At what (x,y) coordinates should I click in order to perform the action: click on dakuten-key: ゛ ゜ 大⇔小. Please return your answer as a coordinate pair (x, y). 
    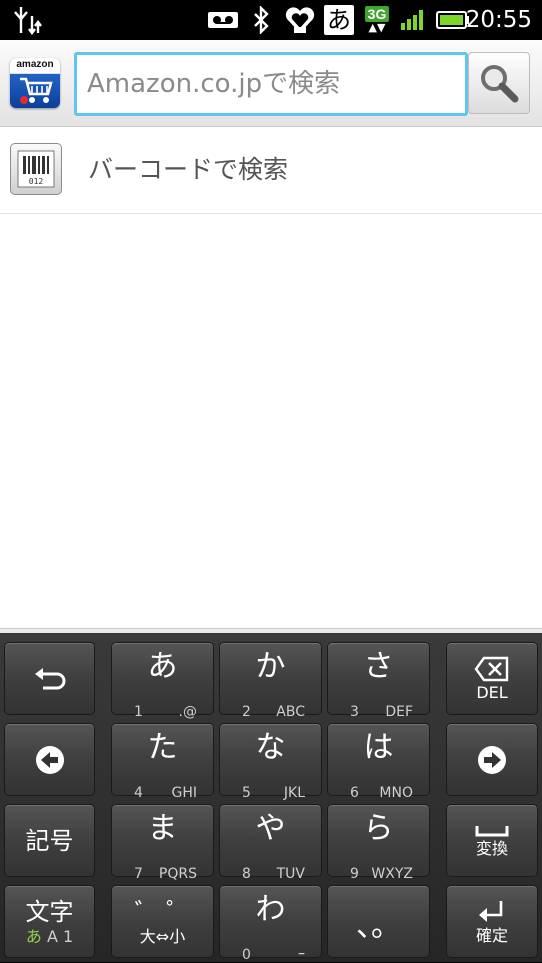
    Looking at the image, I should click on (162, 921).